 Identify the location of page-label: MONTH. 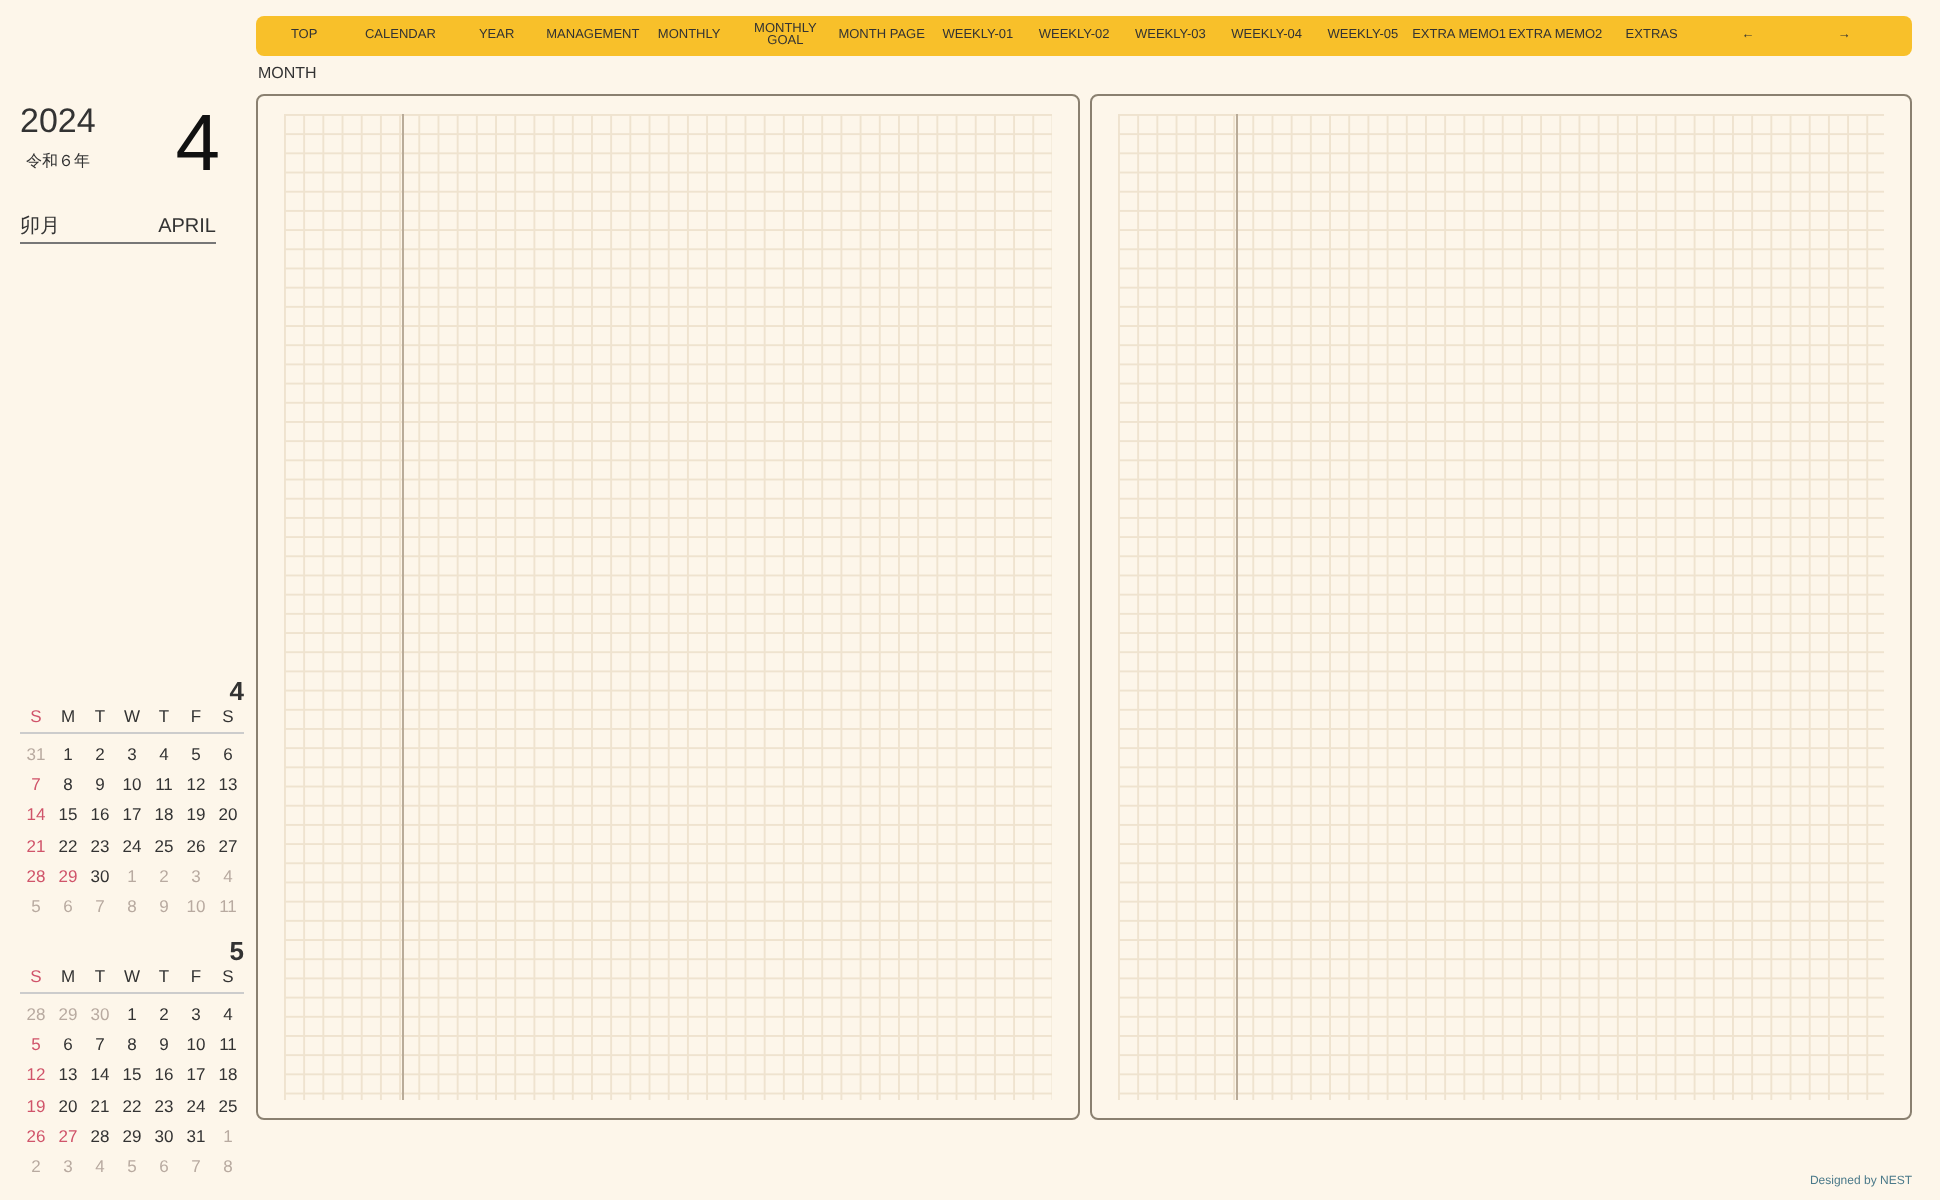
(288, 74).